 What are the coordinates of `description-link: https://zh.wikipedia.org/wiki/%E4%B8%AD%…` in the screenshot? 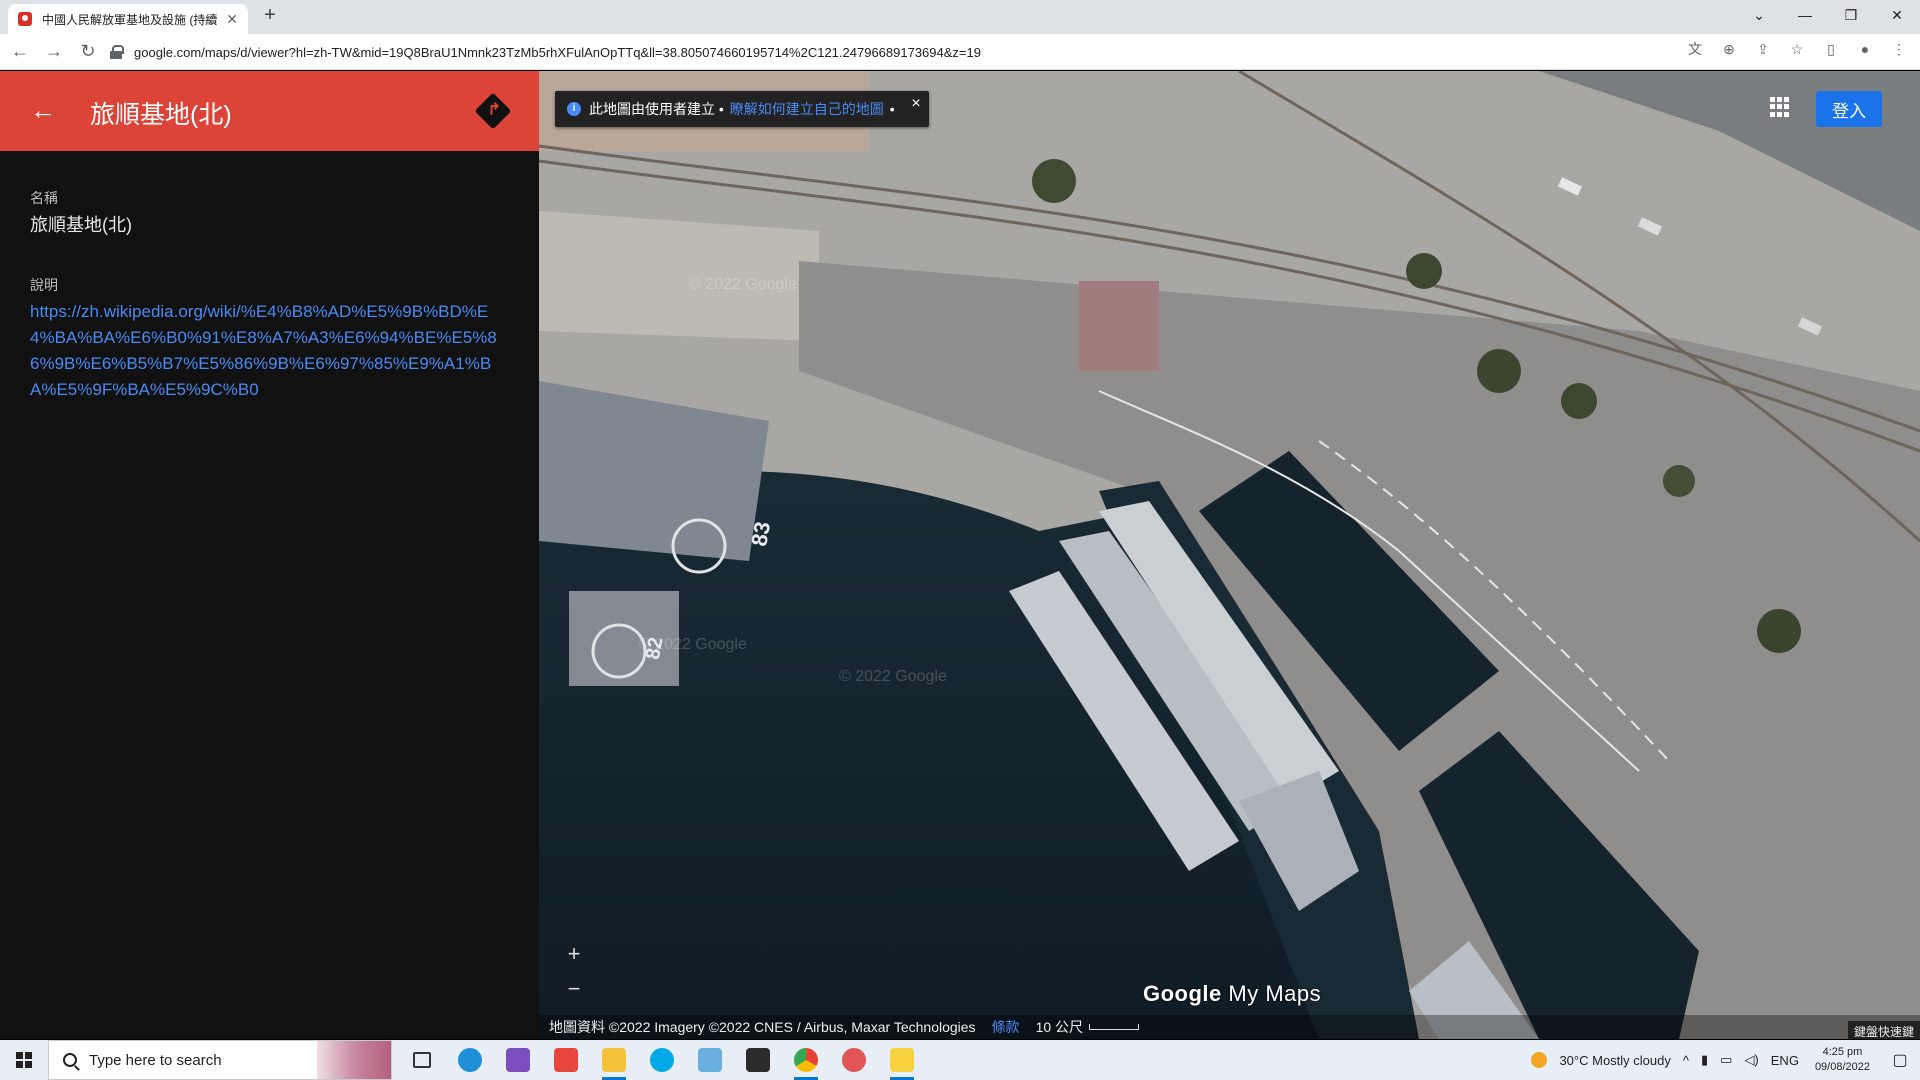 It's located at (270, 351).